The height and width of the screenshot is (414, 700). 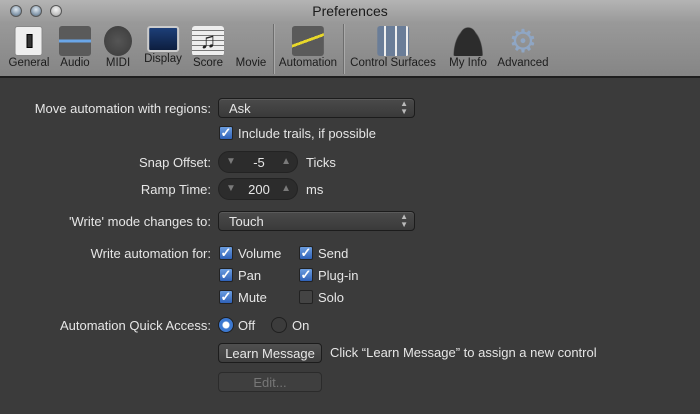 What do you see at coordinates (75, 41) in the screenshot?
I see `audio-wave-icon` at bounding box center [75, 41].